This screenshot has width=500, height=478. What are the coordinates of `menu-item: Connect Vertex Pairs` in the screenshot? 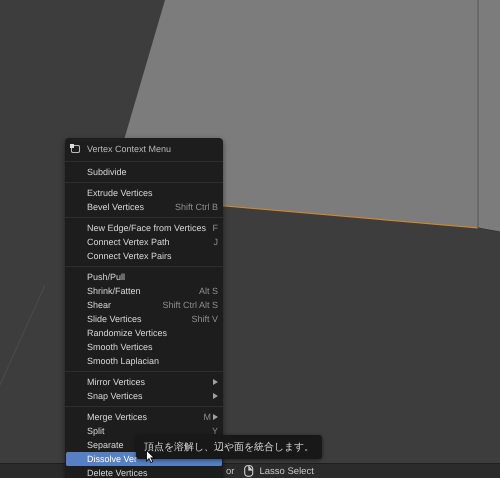 It's located at (144, 256).